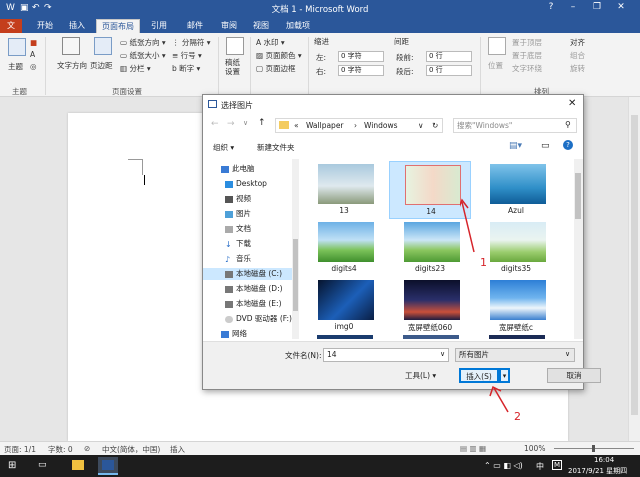 Image resolution: width=640 pixels, height=477 pixels. Describe the element at coordinates (577, 55) in the screenshot. I see `group-button: 组合` at that location.